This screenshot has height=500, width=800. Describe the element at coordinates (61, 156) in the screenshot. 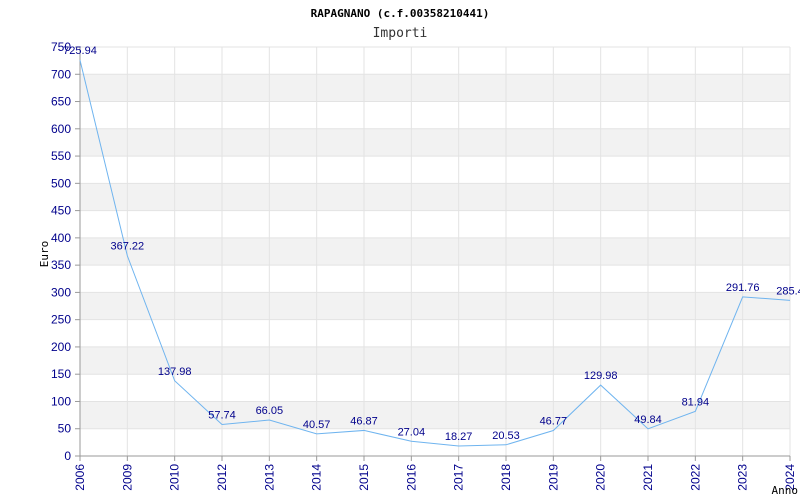

I see `y-tick-label: 550` at that location.